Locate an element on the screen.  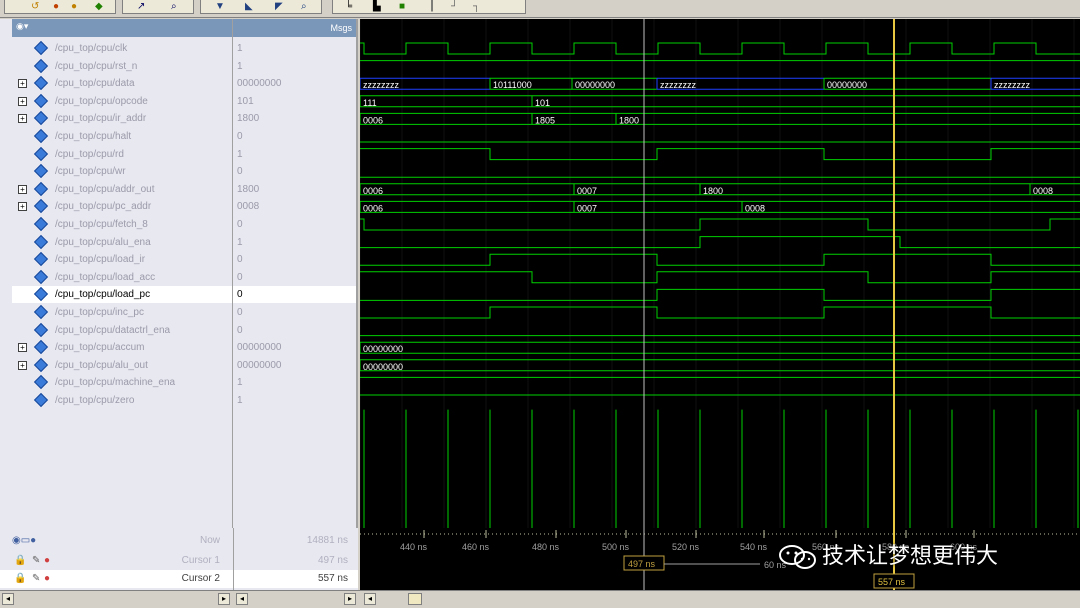
signal-value: 1 is located at coordinates (240, 400).